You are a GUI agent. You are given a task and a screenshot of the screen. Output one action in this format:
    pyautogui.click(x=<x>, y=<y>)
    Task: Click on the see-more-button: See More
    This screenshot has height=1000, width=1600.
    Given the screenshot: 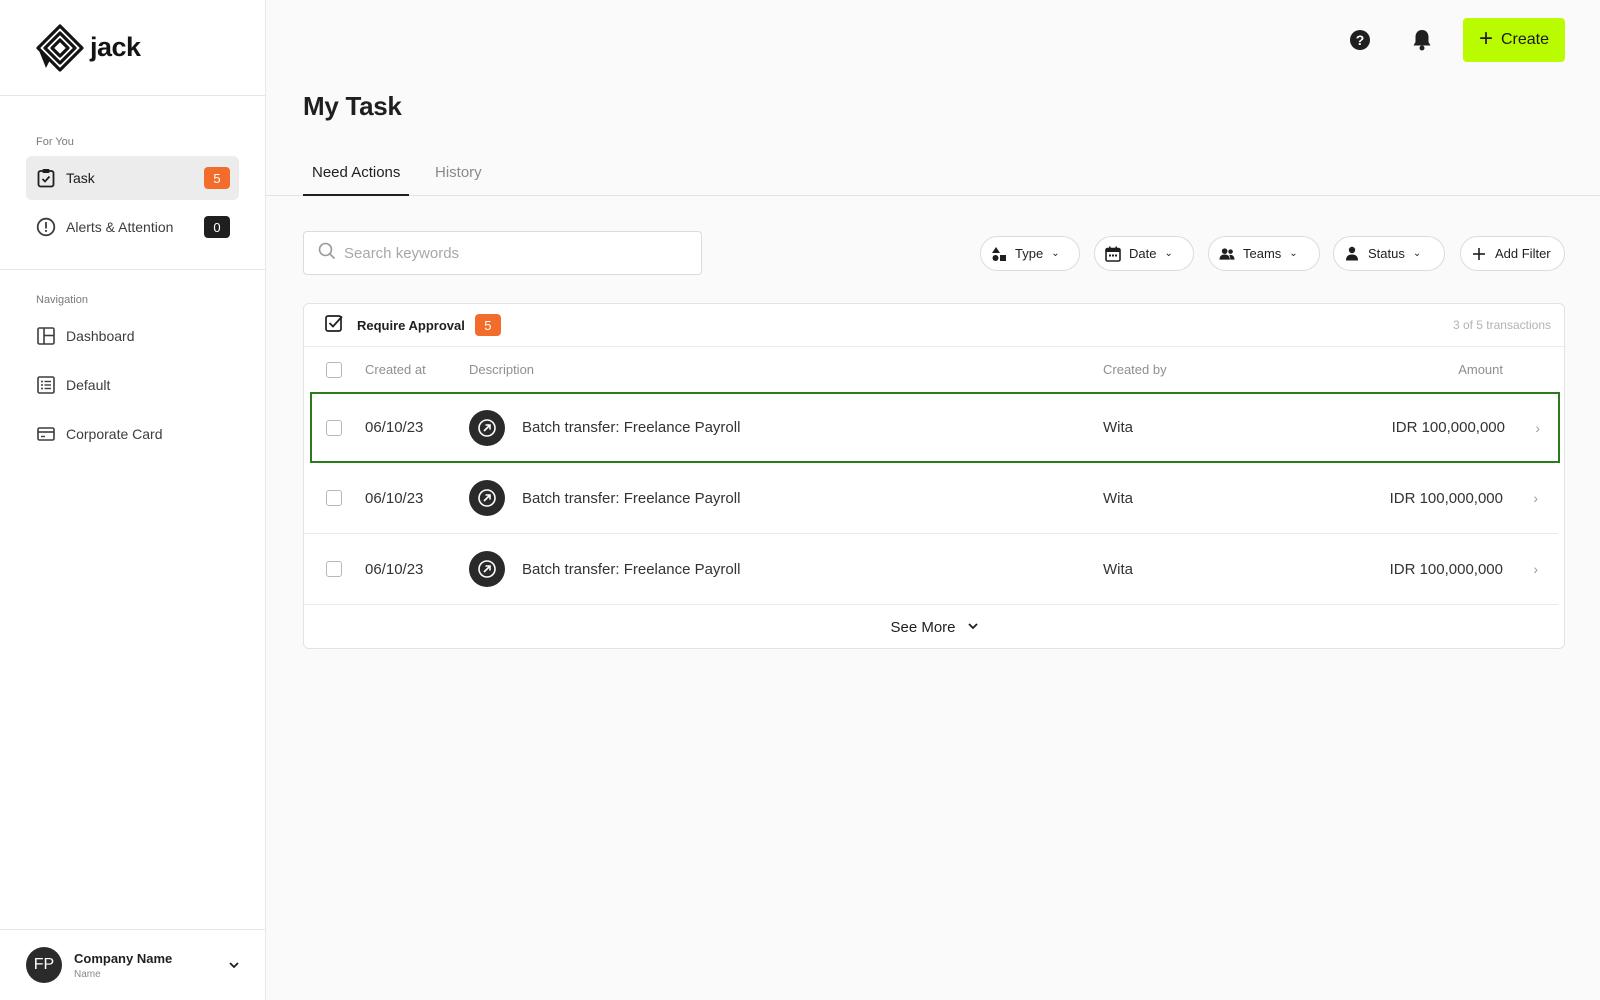 What is the action you would take?
    pyautogui.click(x=934, y=627)
    